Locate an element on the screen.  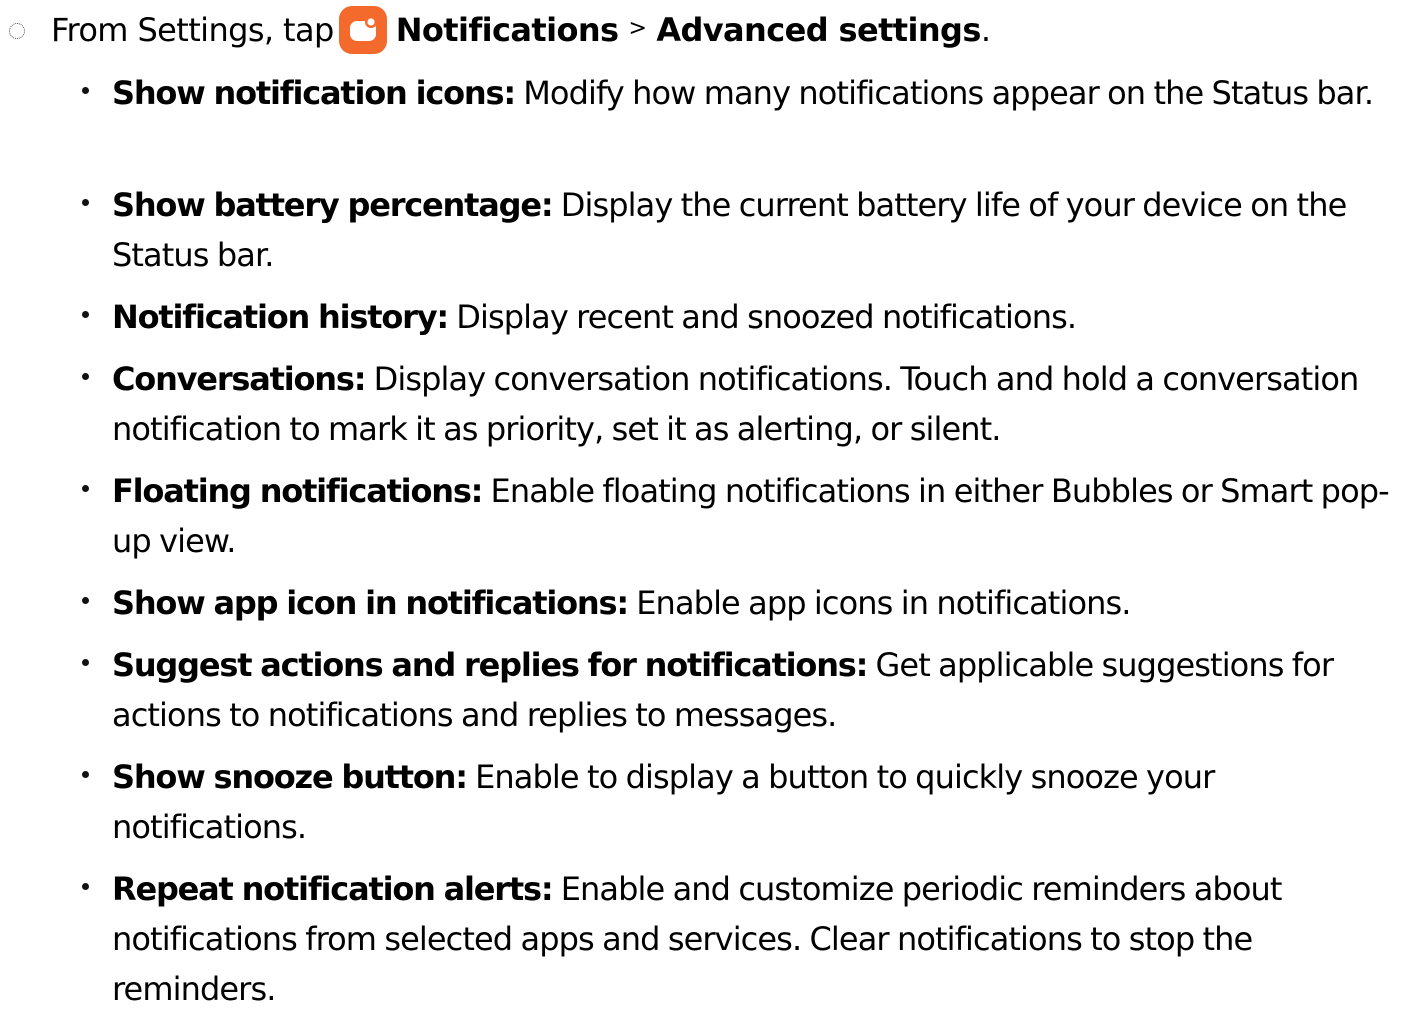
option-description: Enable app icons in notifications. is located at coordinates (879, 603).